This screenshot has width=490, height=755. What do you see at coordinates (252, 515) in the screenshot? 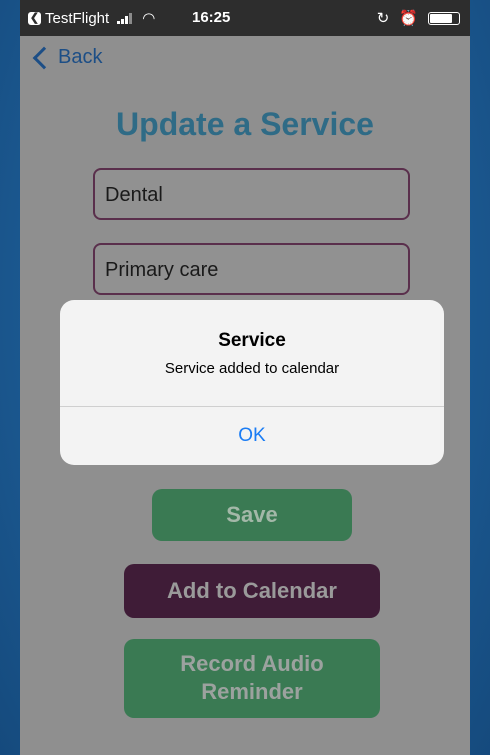
I see `save-button: Save` at bounding box center [252, 515].